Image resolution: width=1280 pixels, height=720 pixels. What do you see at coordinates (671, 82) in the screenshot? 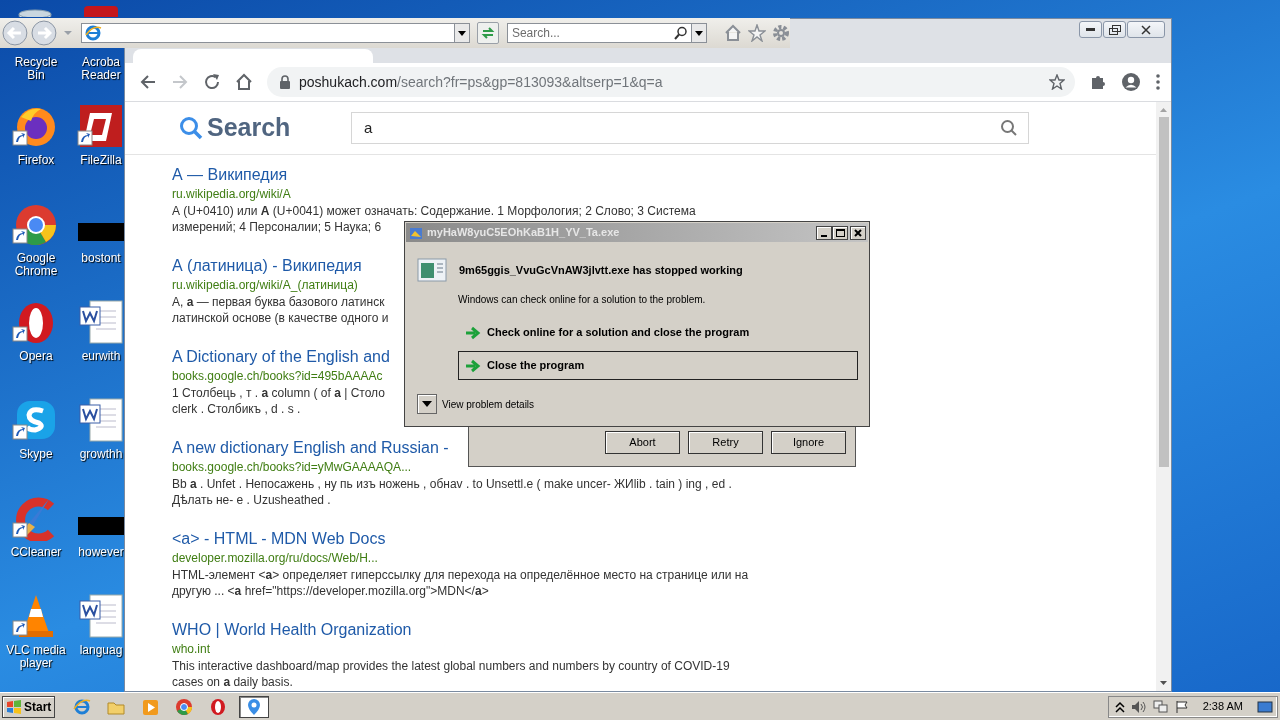
I see `address-bar: poshukach.com/search?fr=ps&gp=813093&altserp=1&q=a` at bounding box center [671, 82].